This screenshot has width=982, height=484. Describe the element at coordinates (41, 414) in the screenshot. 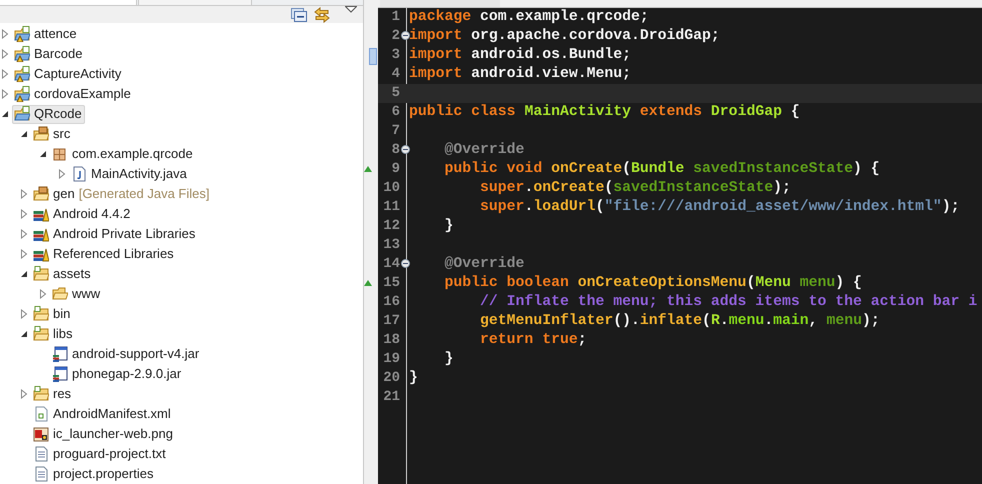

I see `xml-file-icon` at that location.